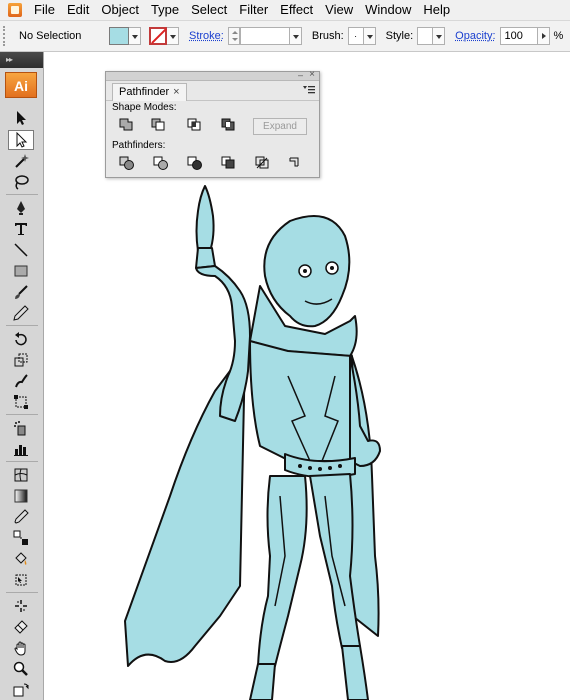 Image resolution: width=570 pixels, height=700 pixels. What do you see at coordinates (206, 36) in the screenshot?
I see `stroke-label-link: Stroke:` at bounding box center [206, 36].